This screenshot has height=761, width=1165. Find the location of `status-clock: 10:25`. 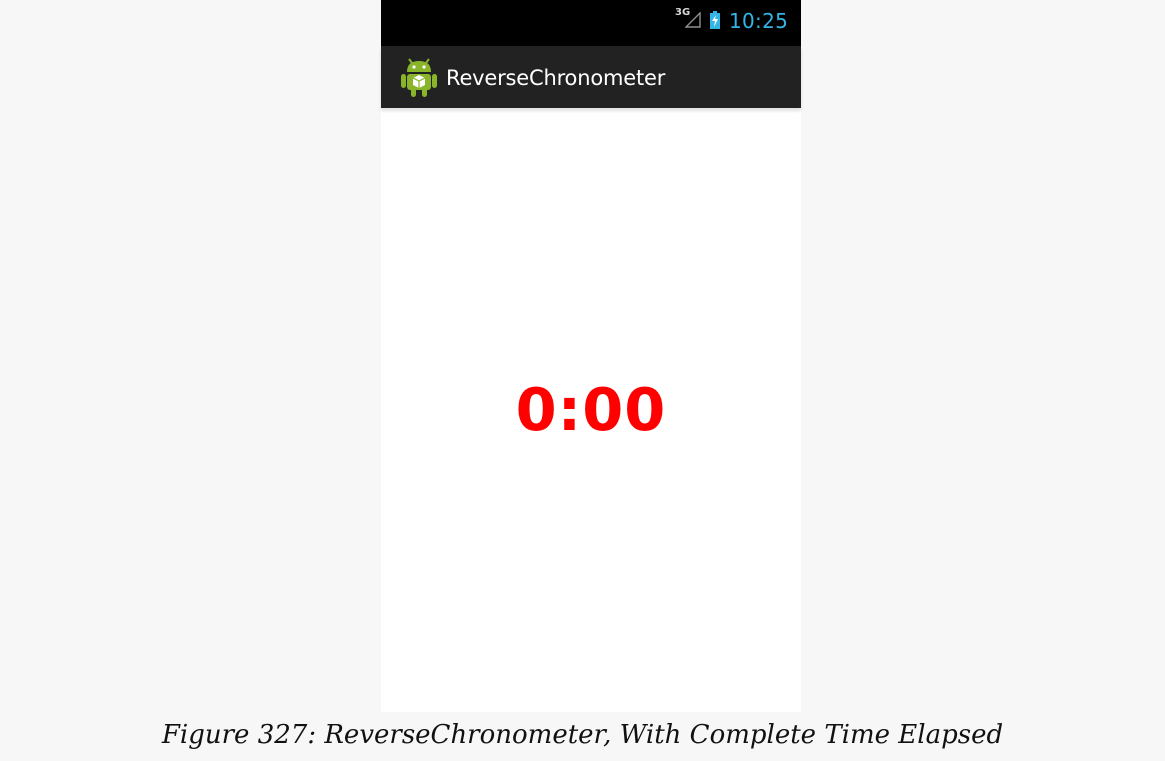

status-clock: 10:25 is located at coordinates (759, 21).